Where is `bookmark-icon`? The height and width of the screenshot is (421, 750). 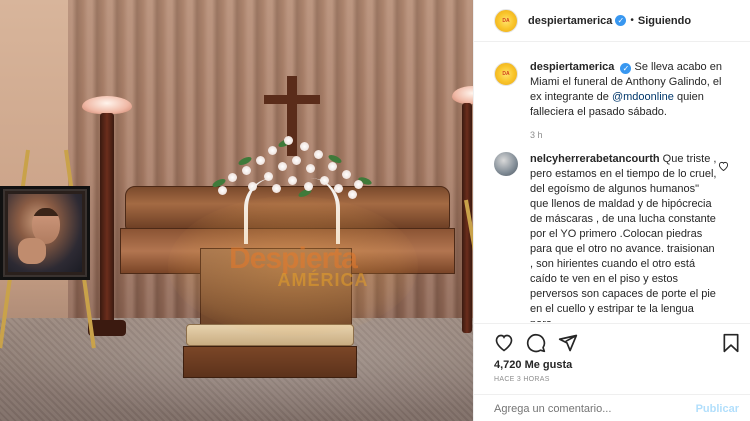
bookmark-icon is located at coordinates (731, 343).